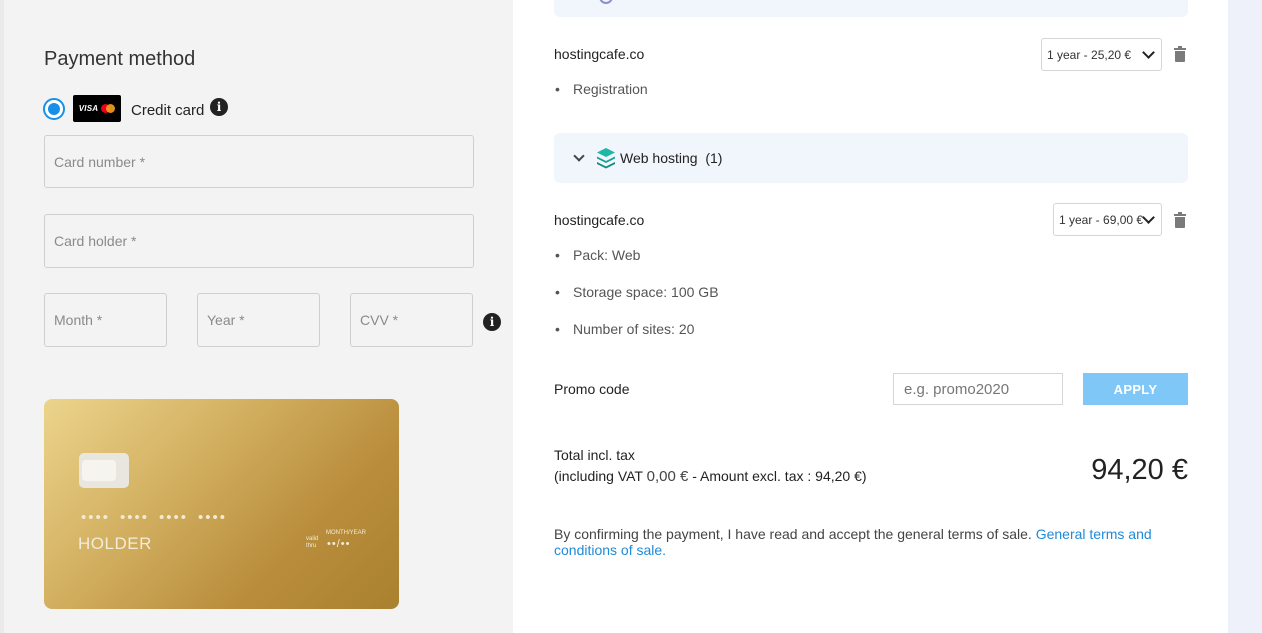  I want to click on info-icon: i, so click(219, 107).